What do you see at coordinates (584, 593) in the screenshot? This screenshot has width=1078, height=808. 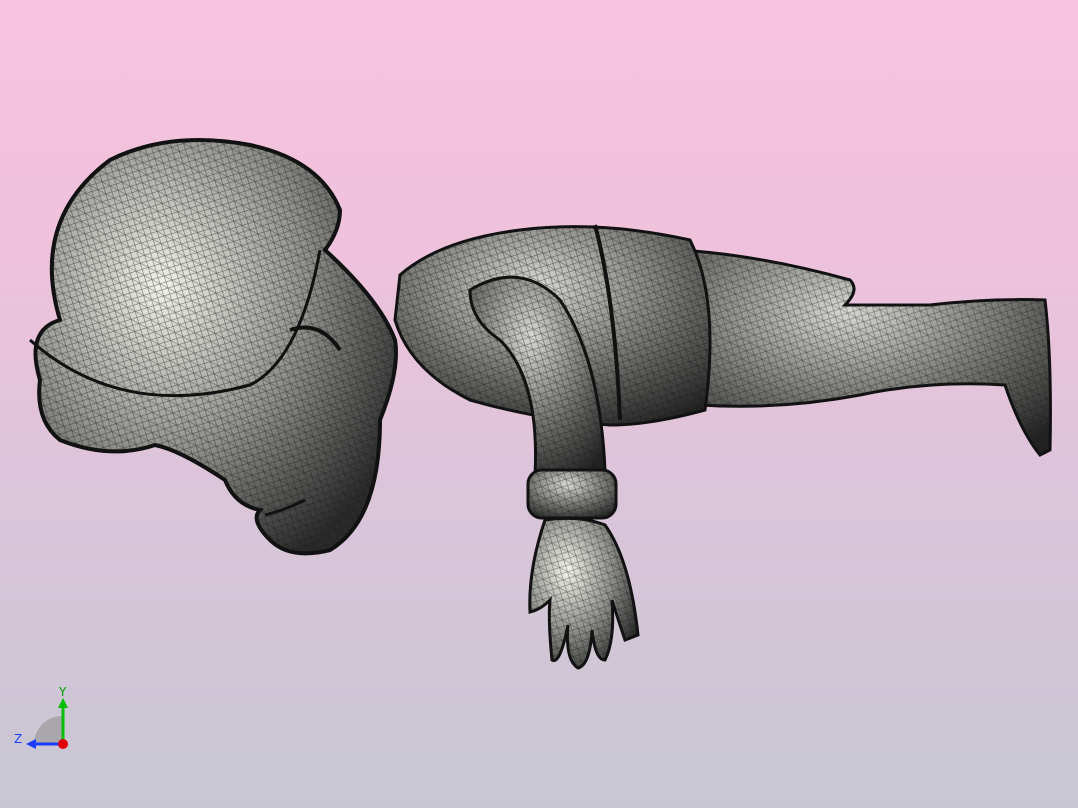 I see `model-hand` at bounding box center [584, 593].